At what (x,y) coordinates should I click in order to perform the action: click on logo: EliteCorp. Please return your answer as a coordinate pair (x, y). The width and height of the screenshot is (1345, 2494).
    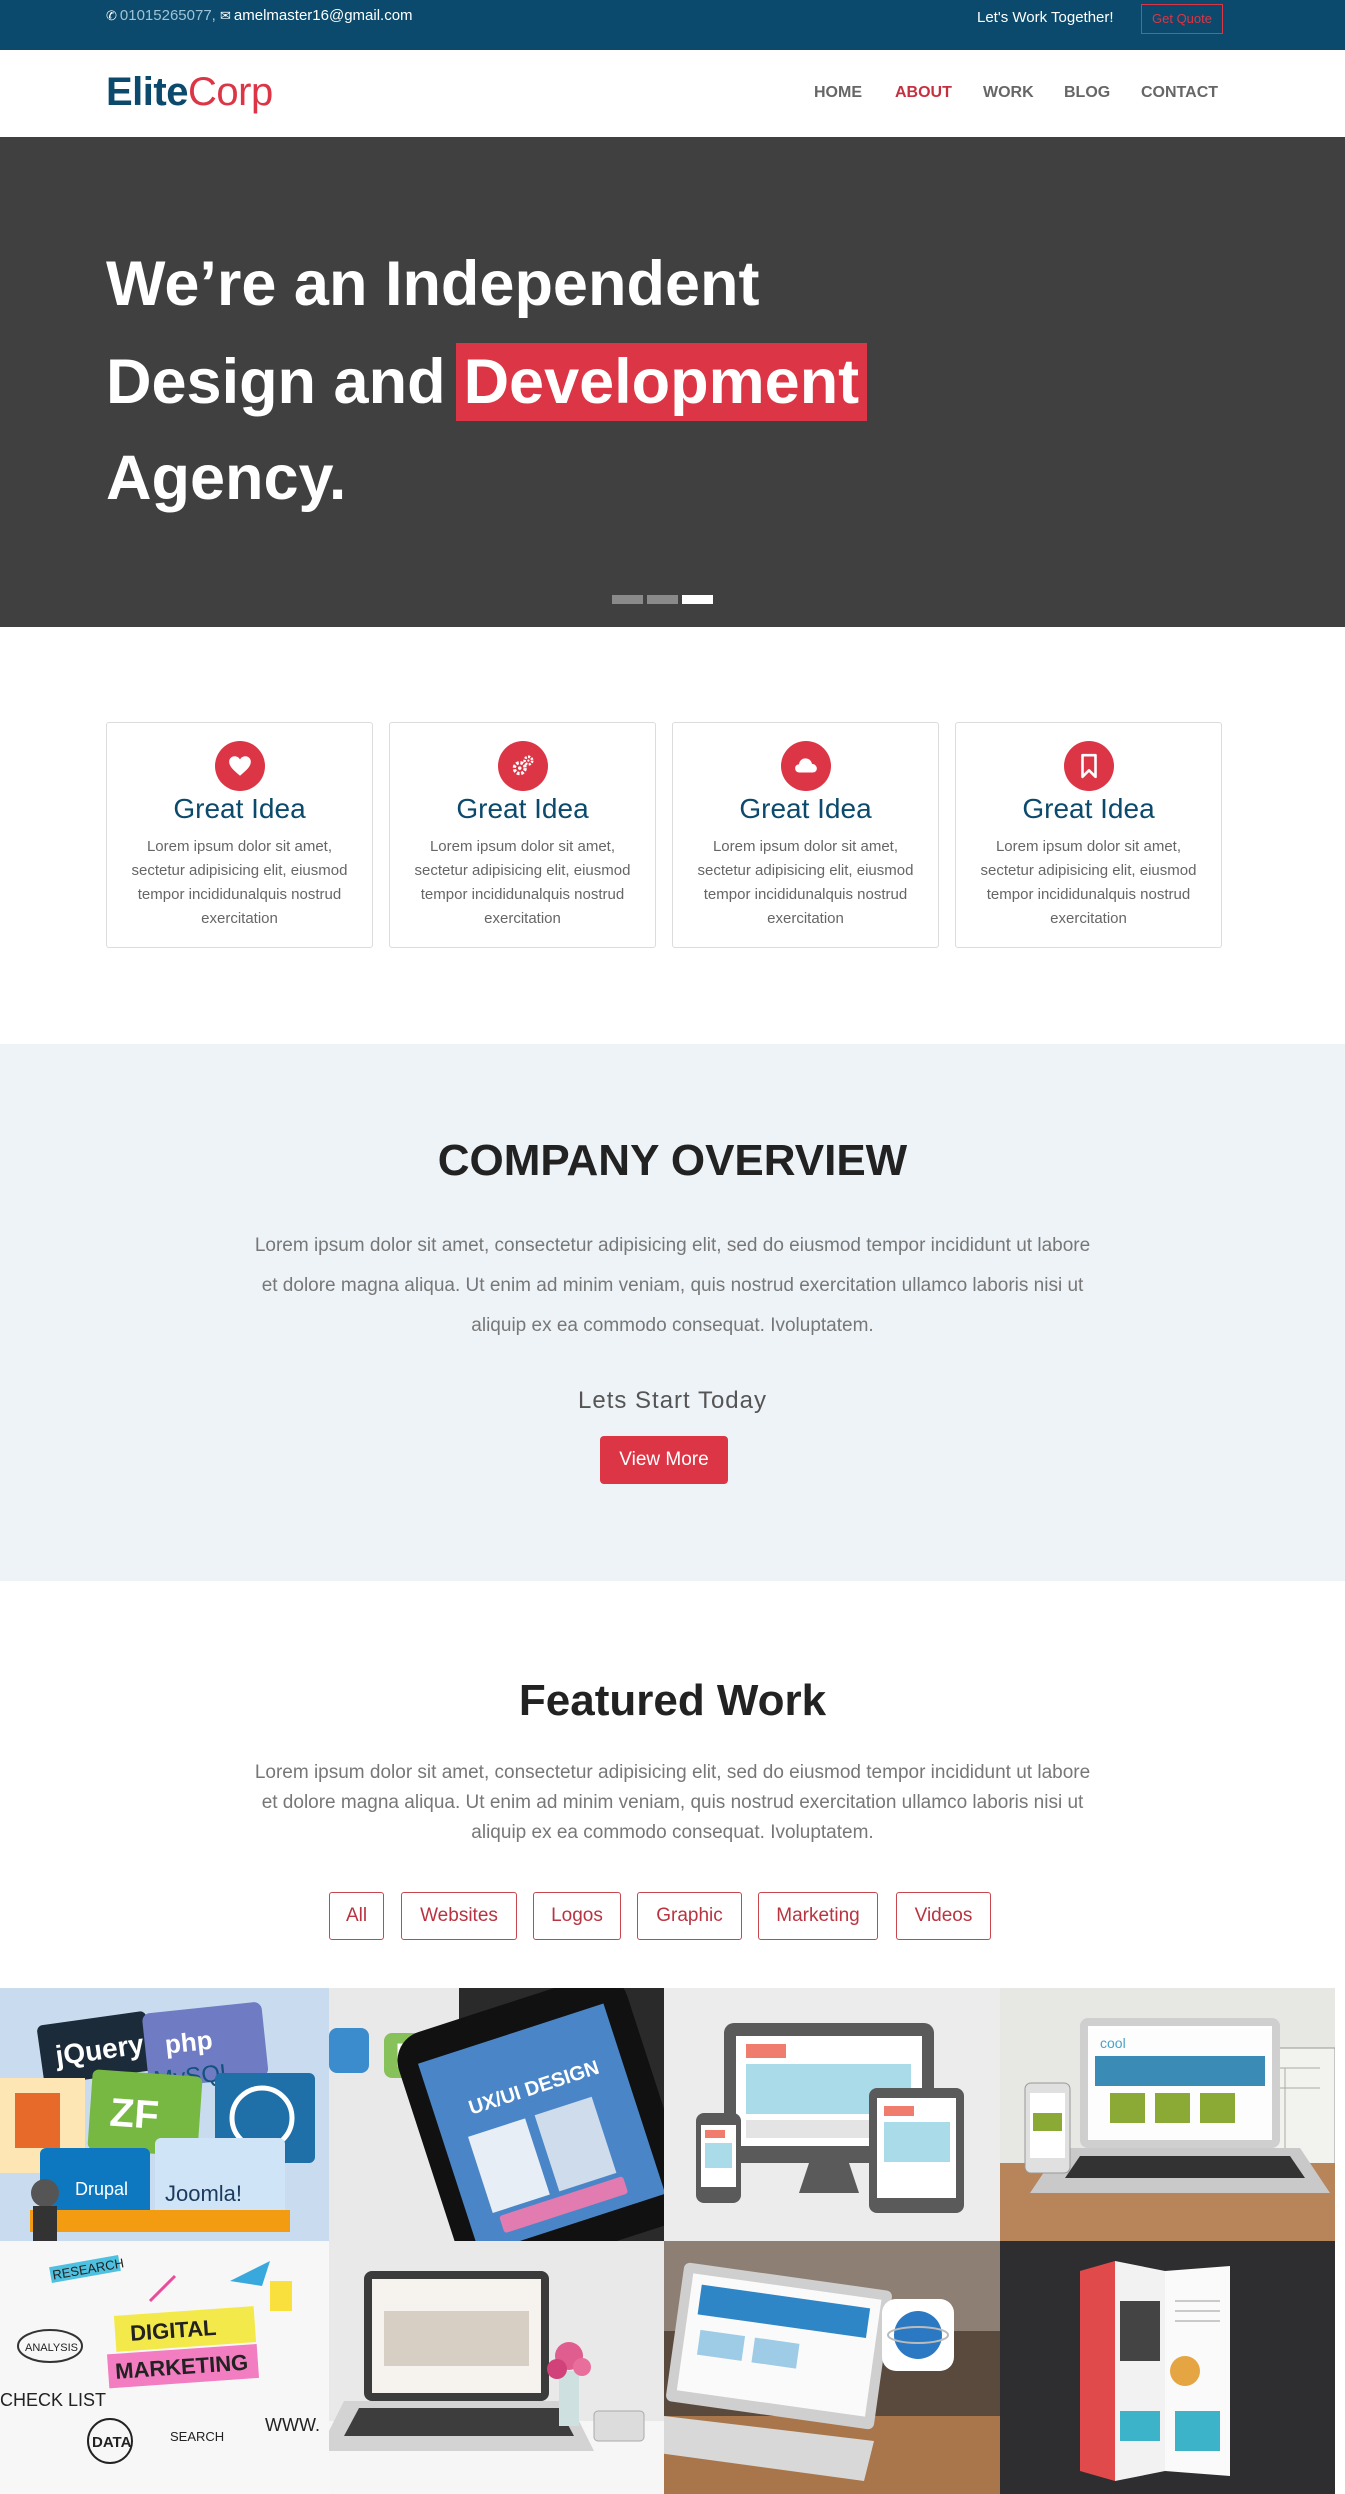
    Looking at the image, I should click on (189, 92).